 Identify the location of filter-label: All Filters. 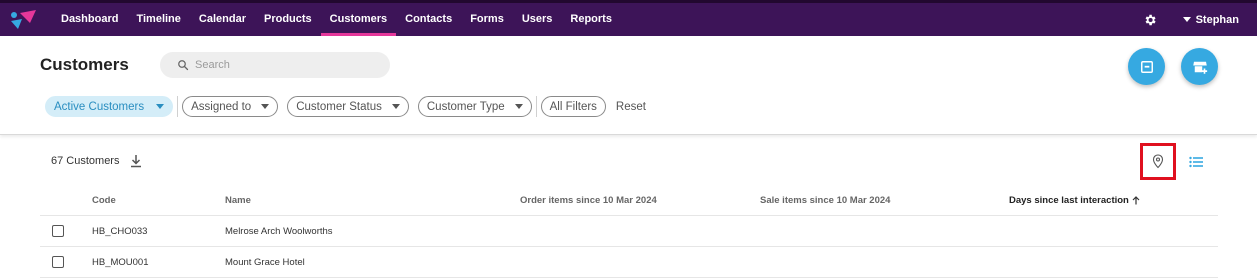
(573, 106).